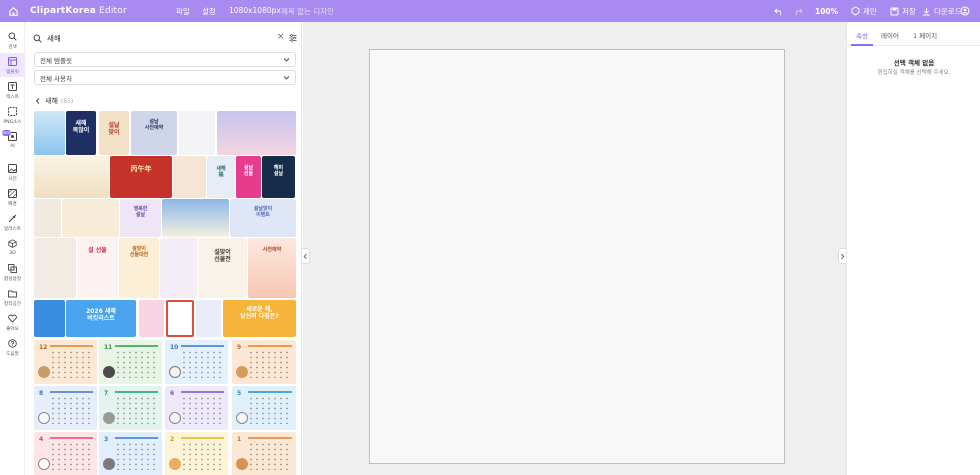 The height and width of the screenshot is (475, 980). Describe the element at coordinates (12, 197) in the screenshot. I see `rail-item-background: 배경` at that location.